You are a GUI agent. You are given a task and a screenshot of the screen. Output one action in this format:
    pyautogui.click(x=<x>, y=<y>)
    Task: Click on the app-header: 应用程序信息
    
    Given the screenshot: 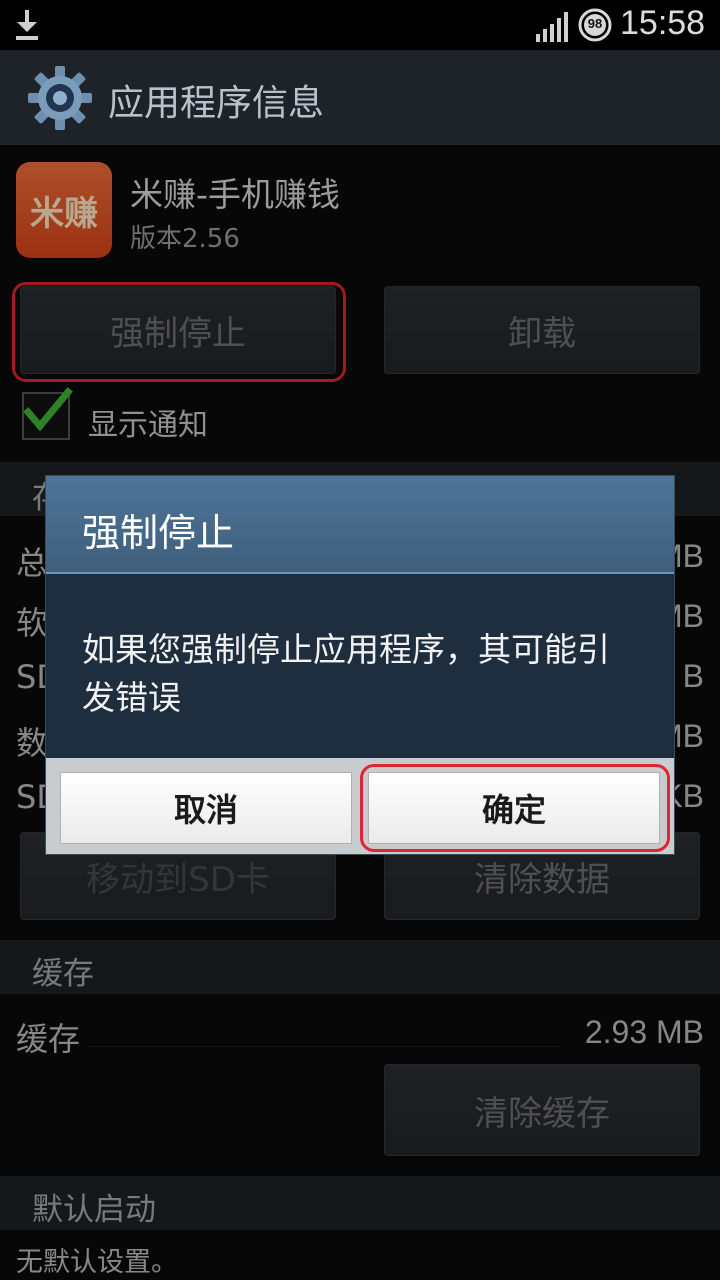 What is the action you would take?
    pyautogui.click(x=360, y=97)
    